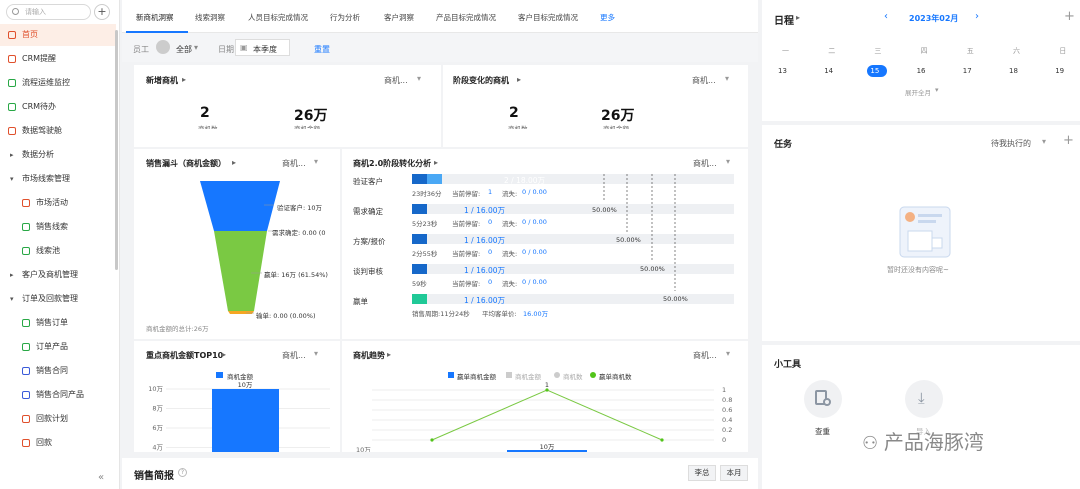  Describe the element at coordinates (155, 17) in the screenshot. I see `tab-new-opps: 新商机洞察` at that location.